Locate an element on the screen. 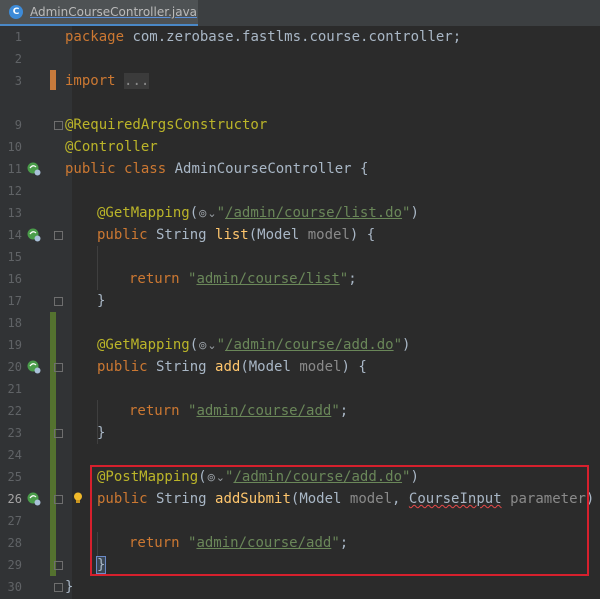  line-number: 19 is located at coordinates (14, 345).